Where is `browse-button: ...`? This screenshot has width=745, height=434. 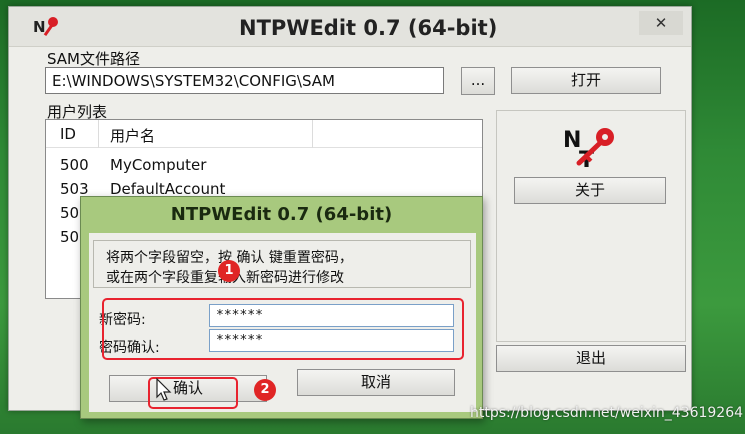
browse-button: ... is located at coordinates (478, 81).